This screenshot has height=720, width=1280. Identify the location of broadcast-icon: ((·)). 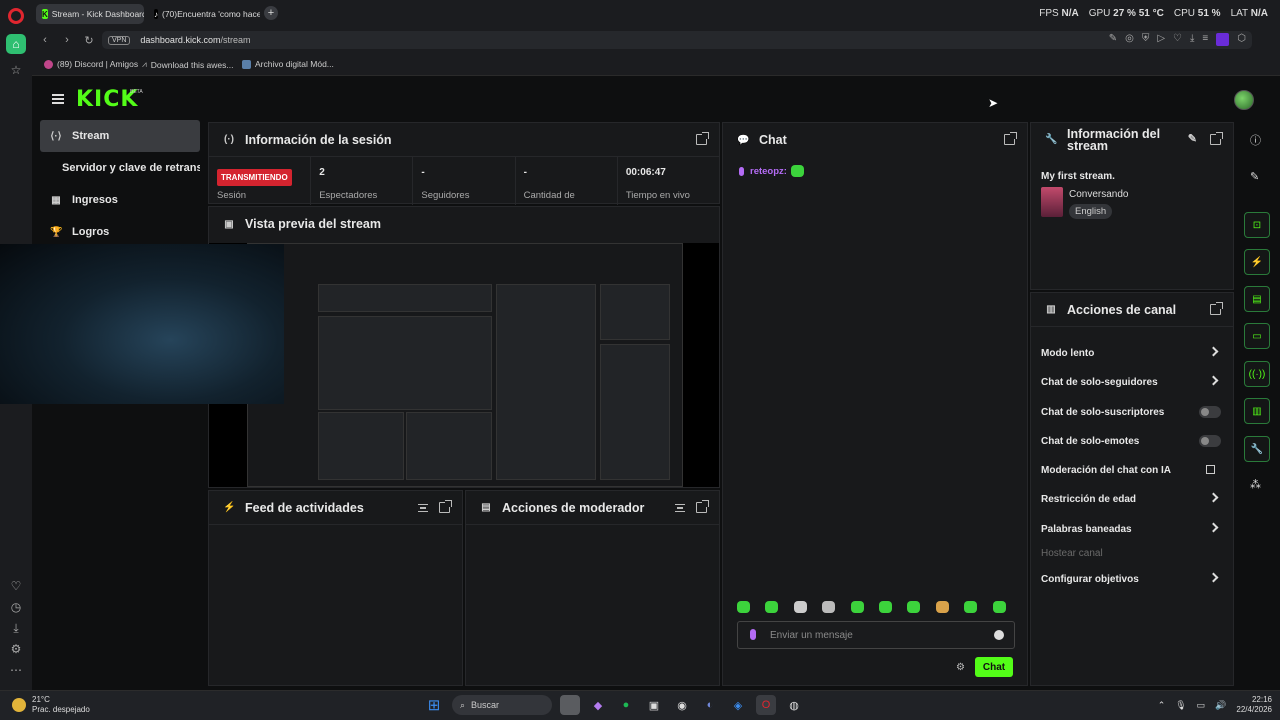
(1257, 374).